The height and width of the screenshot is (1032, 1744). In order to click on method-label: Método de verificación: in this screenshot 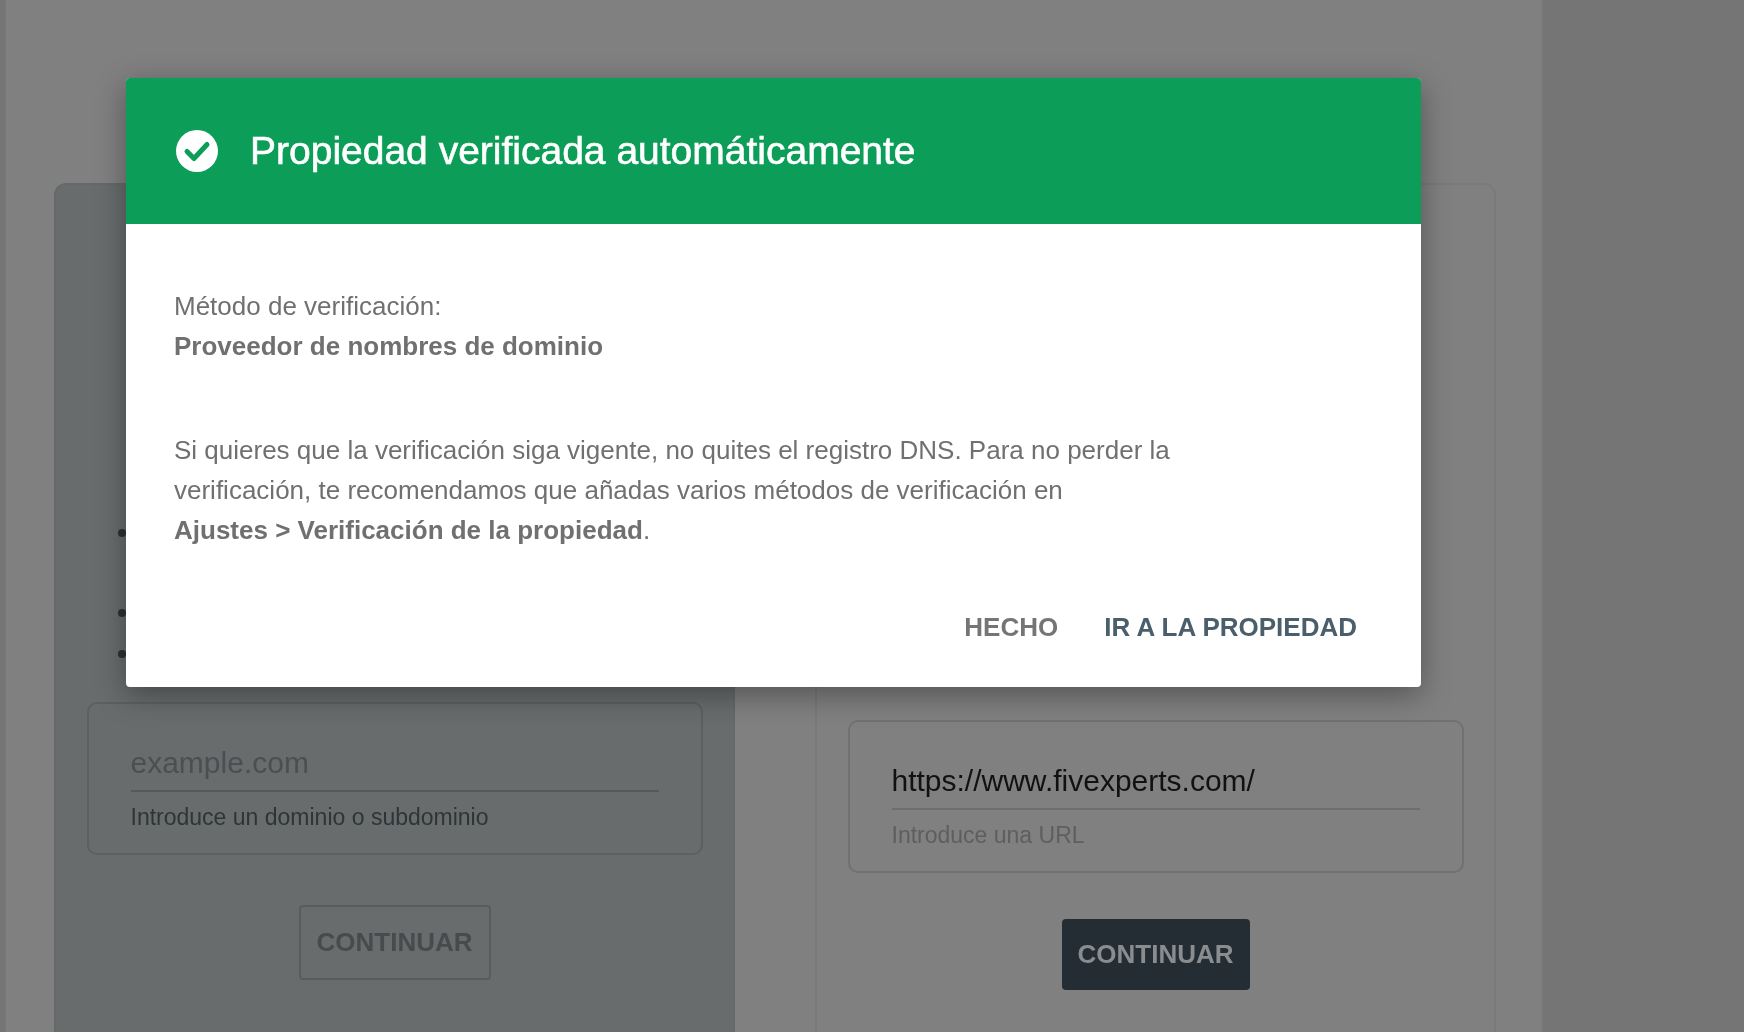, I will do `click(308, 306)`.